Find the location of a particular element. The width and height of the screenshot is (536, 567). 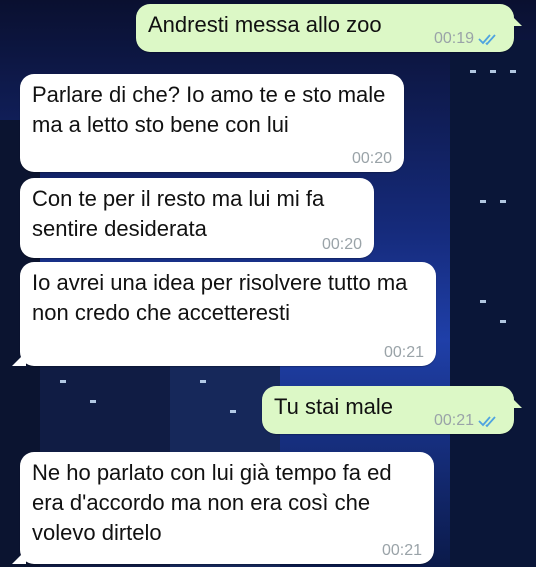

message-bubble-outgoing: Tu stai male 00:21 is located at coordinates (392, 410).